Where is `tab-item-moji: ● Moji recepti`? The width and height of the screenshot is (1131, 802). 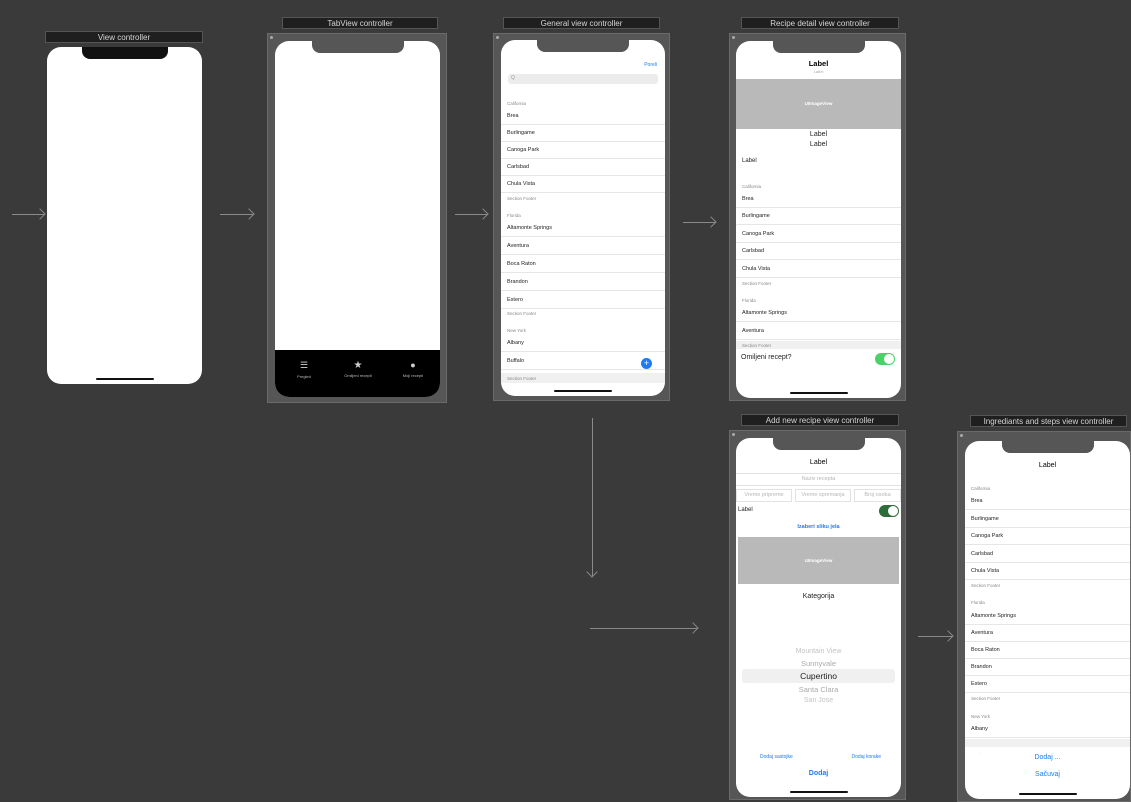 tab-item-moji: ● Moji recepti is located at coordinates (413, 369).